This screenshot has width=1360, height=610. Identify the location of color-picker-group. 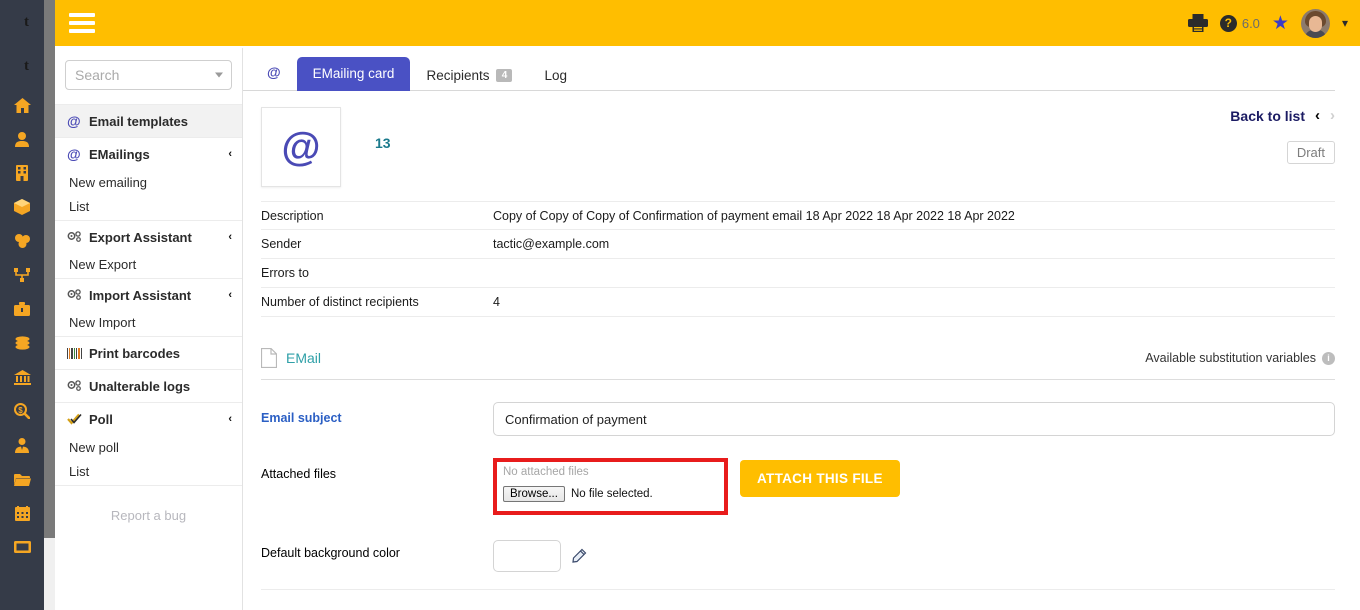
(540, 556).